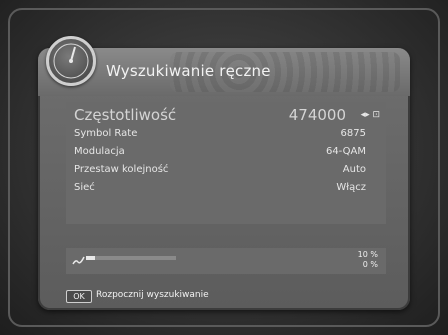 The image size is (448, 335). I want to click on network-label: Sieć, so click(84, 187).